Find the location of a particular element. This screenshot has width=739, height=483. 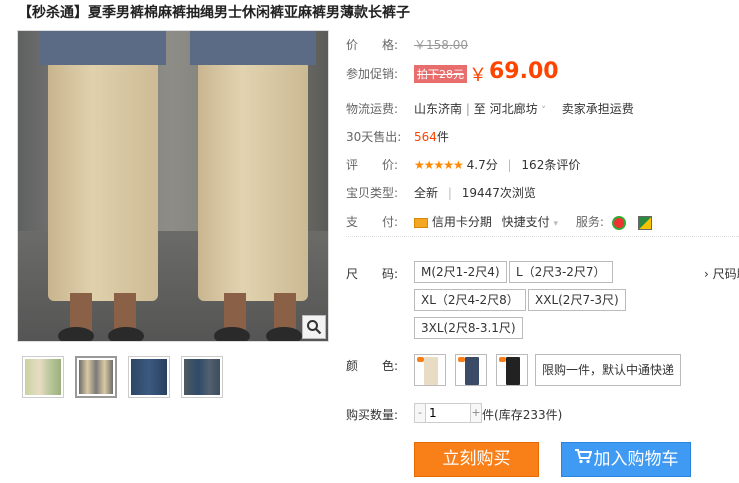

pants-back-view is located at coordinates (253, 166).